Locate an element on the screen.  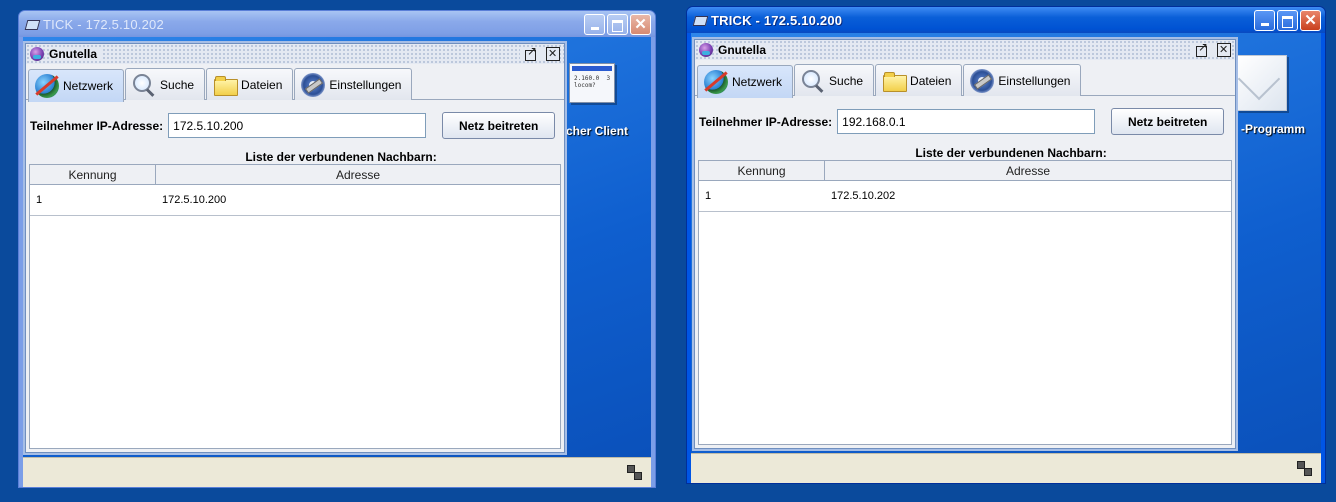
table-row: 1 172.5.10.202 is located at coordinates (965, 196).